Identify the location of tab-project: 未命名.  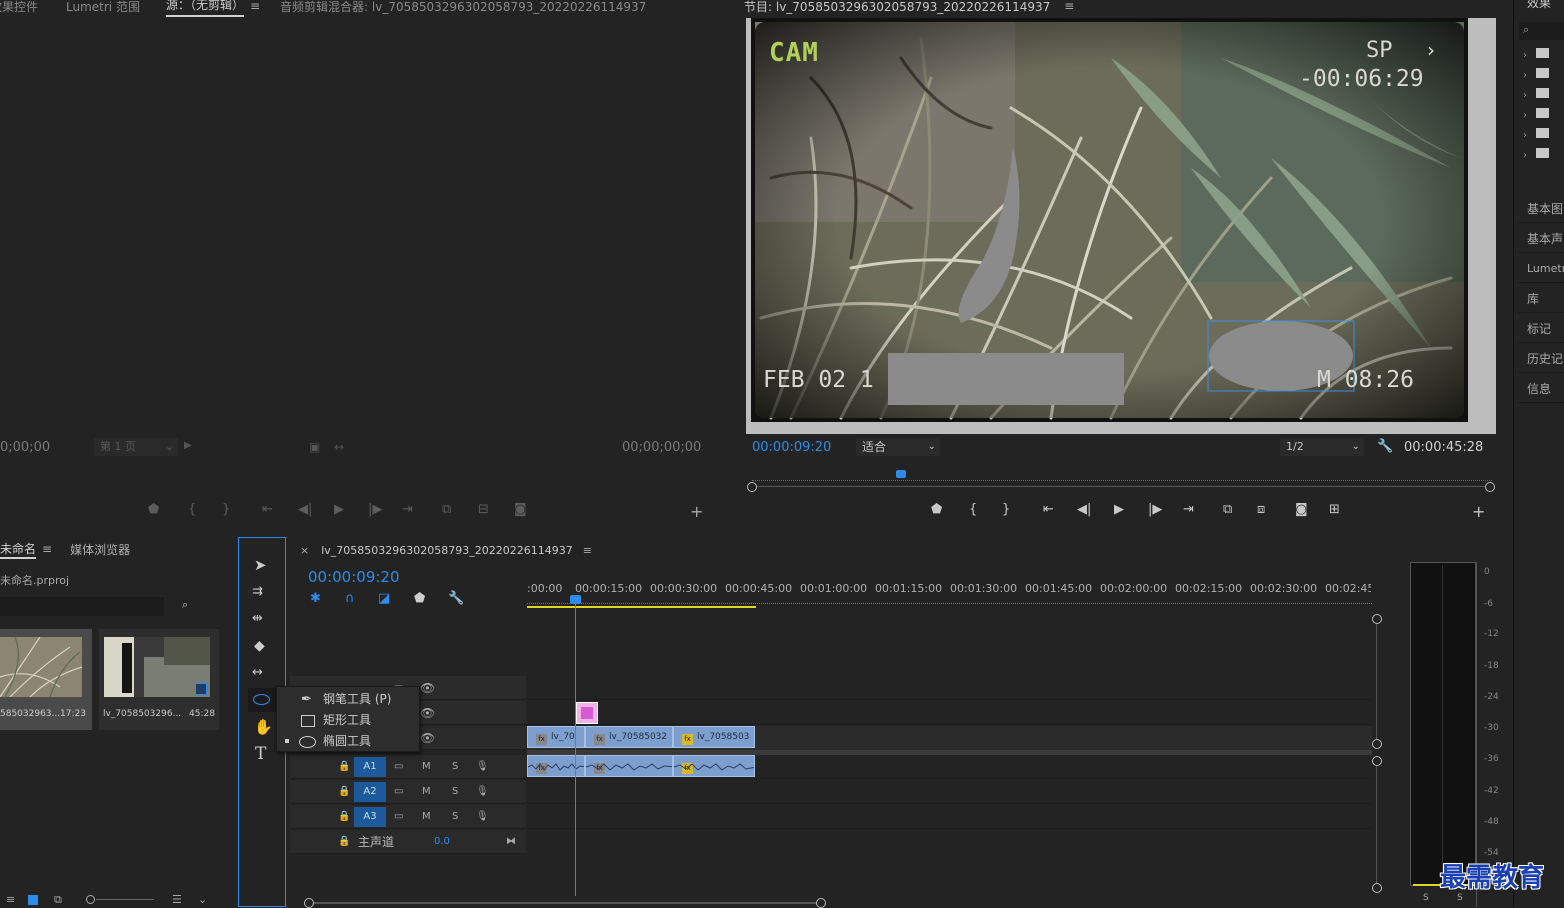
(18, 549).